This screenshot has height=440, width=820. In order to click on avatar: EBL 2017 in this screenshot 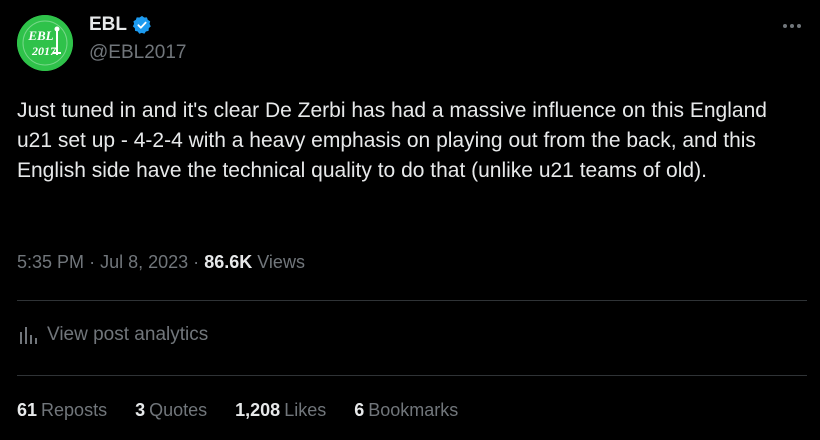, I will do `click(45, 43)`.